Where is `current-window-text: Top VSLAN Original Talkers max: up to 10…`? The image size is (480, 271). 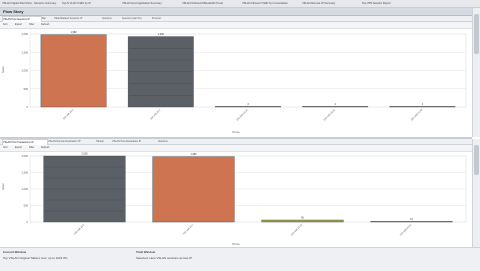 current-window-text: Top VSLAN Original Talkers max: up to 10… is located at coordinates (35, 258).